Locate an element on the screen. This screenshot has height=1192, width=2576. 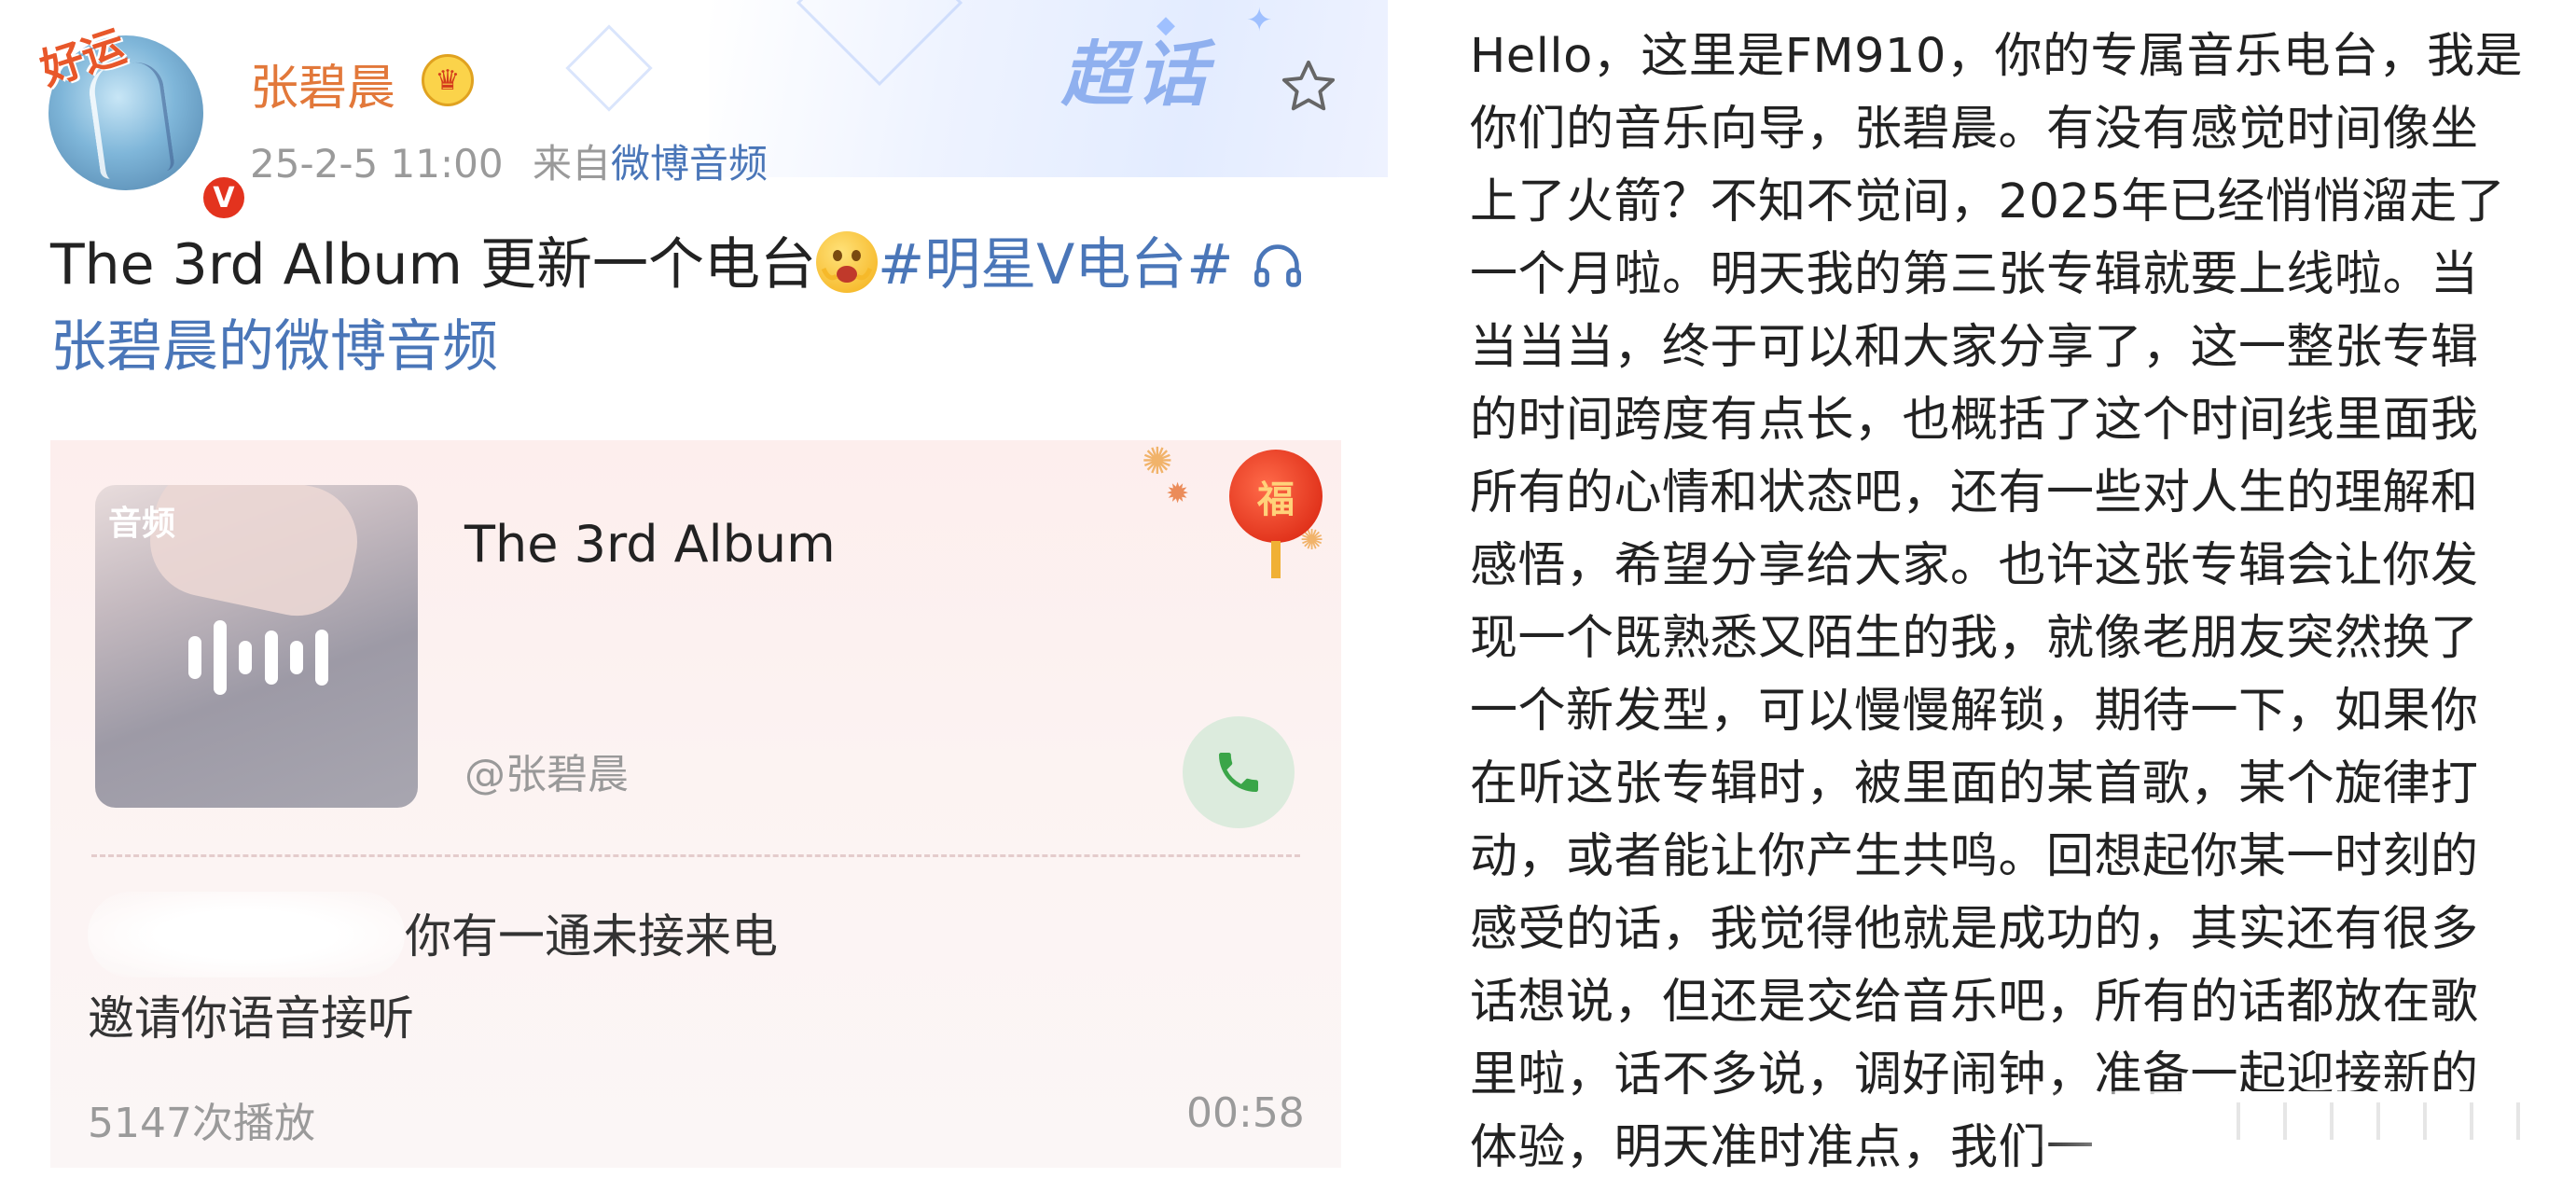
phone-icon is located at coordinates (1238, 772).